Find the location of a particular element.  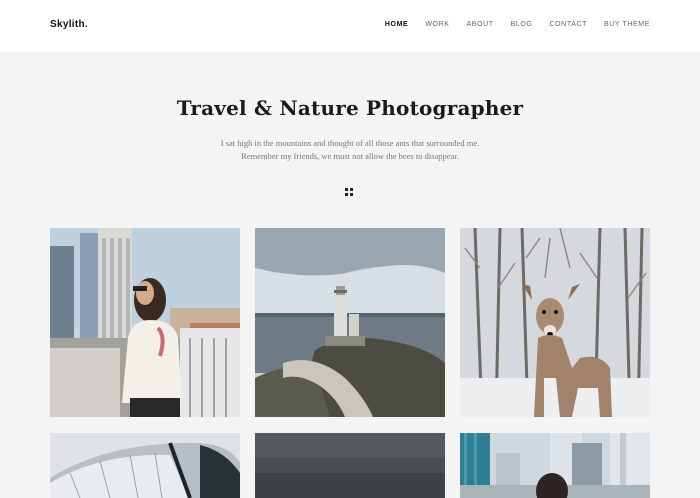

lighthouse-coast-photo is located at coordinates (350, 322).